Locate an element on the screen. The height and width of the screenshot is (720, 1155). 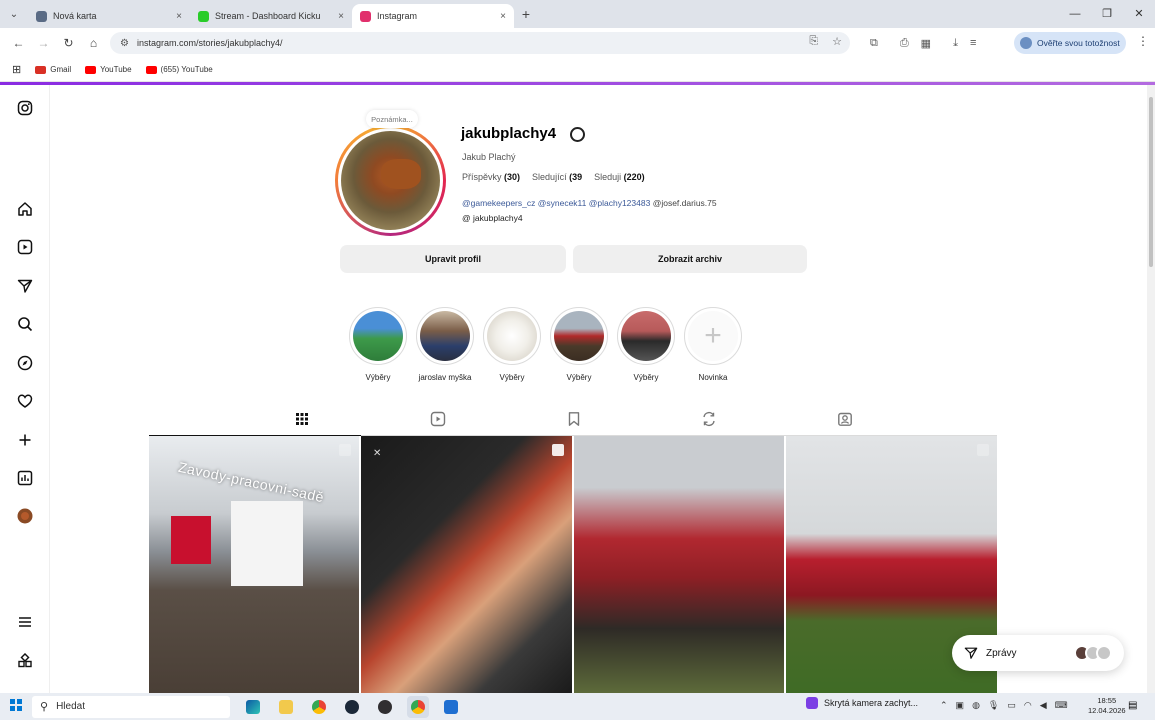
mention-link: @gamekeepers_cz is located at coordinates (498, 203).